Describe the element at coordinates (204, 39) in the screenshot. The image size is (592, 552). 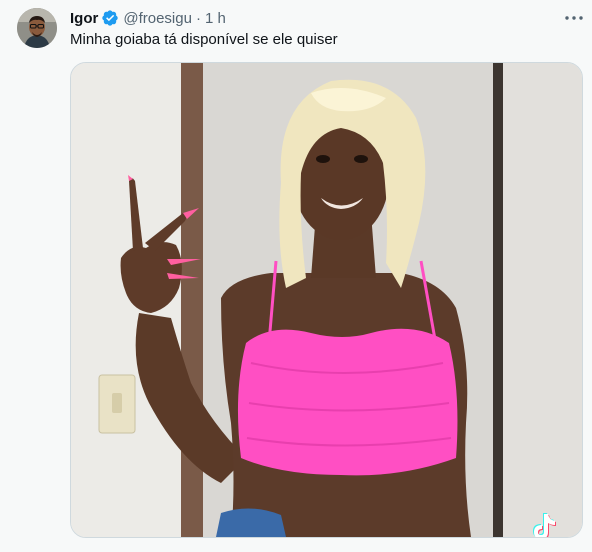
I see `tweet-text: Minha goiaba tá disponível se ele quiser` at that location.